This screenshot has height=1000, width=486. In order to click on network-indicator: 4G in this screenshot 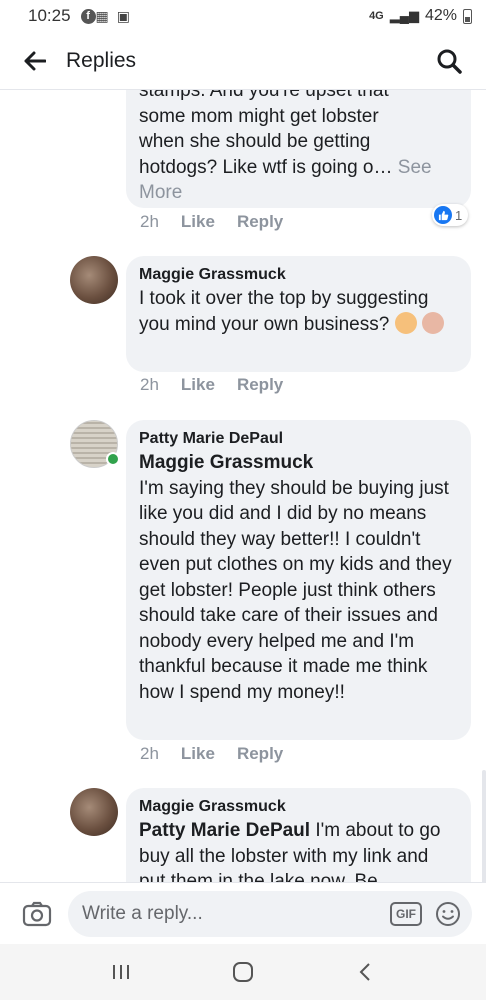, I will do `click(376, 16)`.